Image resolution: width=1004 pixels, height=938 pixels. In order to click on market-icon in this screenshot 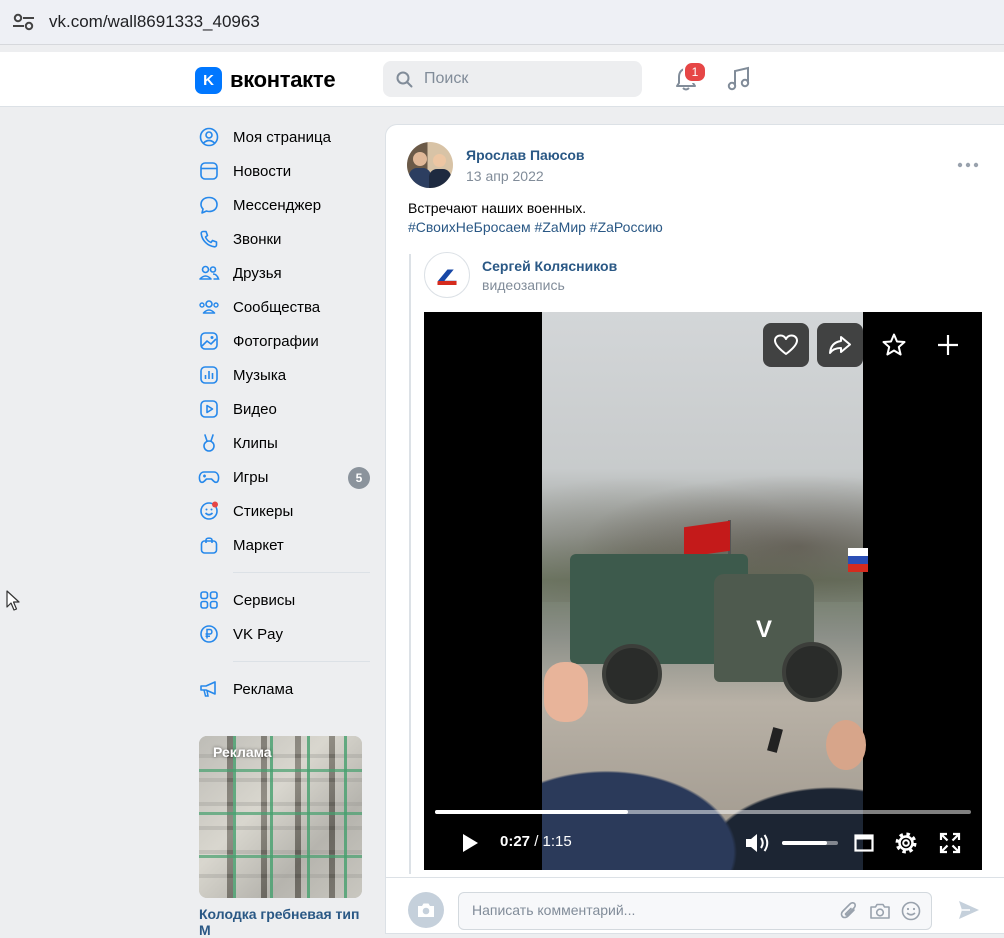, I will do `click(209, 545)`.